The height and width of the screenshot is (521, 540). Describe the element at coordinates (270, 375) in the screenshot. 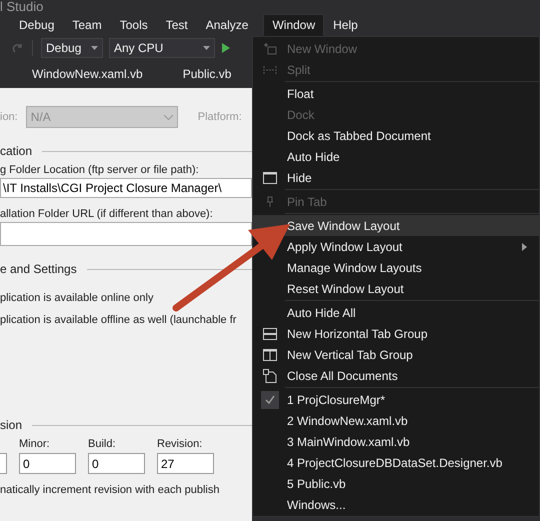

I see `documents-icon` at that location.